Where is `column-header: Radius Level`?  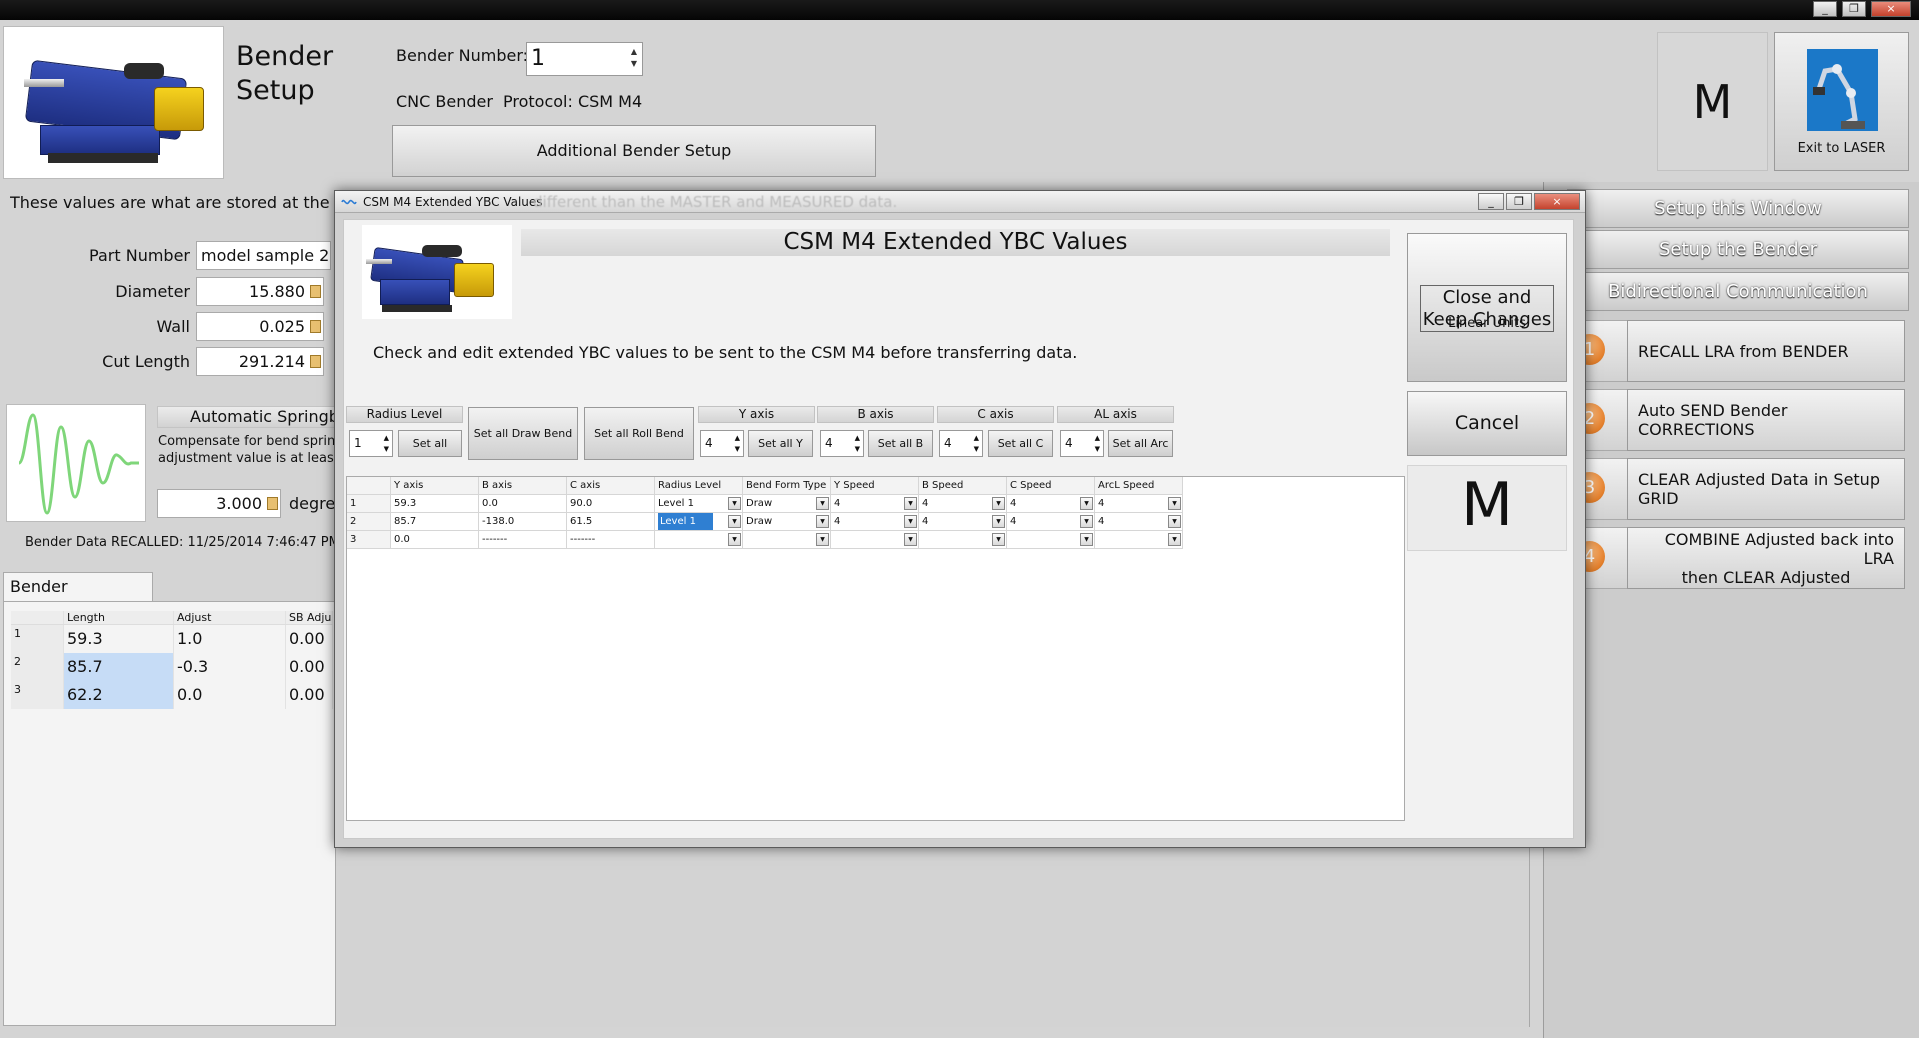
column-header: Radius Level is located at coordinates (699, 486).